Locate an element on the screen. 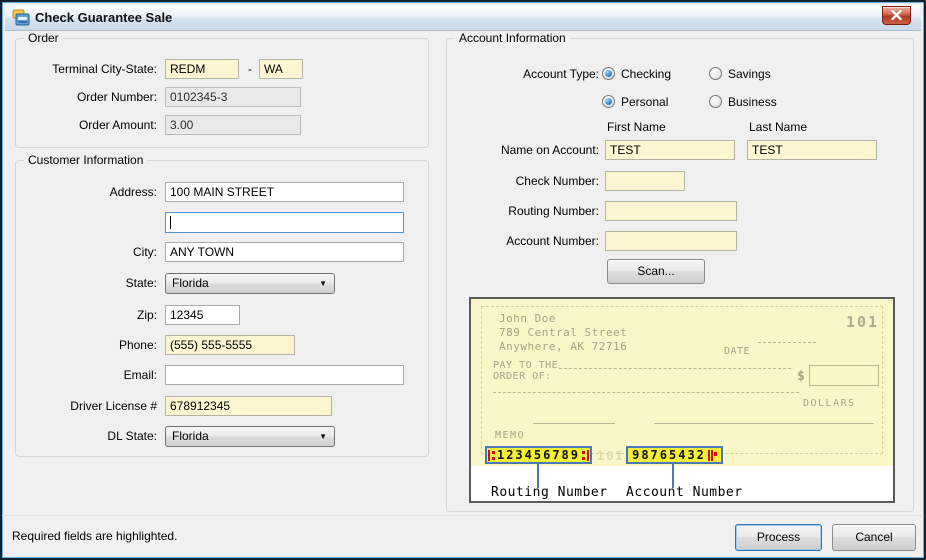 This screenshot has width=926, height=560. terminal-city-input is located at coordinates (202, 69).